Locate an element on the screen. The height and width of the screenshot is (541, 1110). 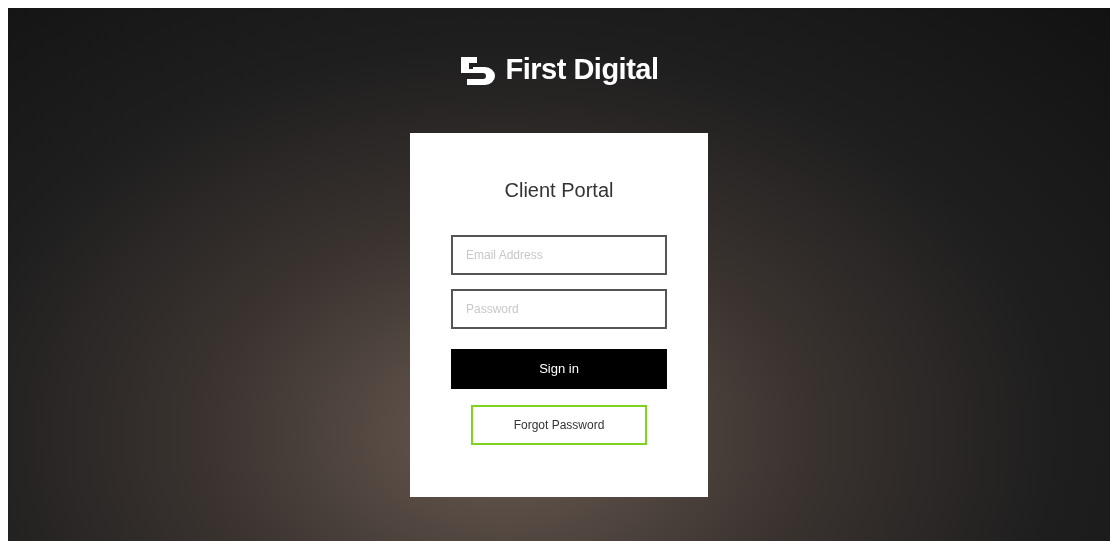
forgot-password-button: Forgot Password is located at coordinates (559, 425).